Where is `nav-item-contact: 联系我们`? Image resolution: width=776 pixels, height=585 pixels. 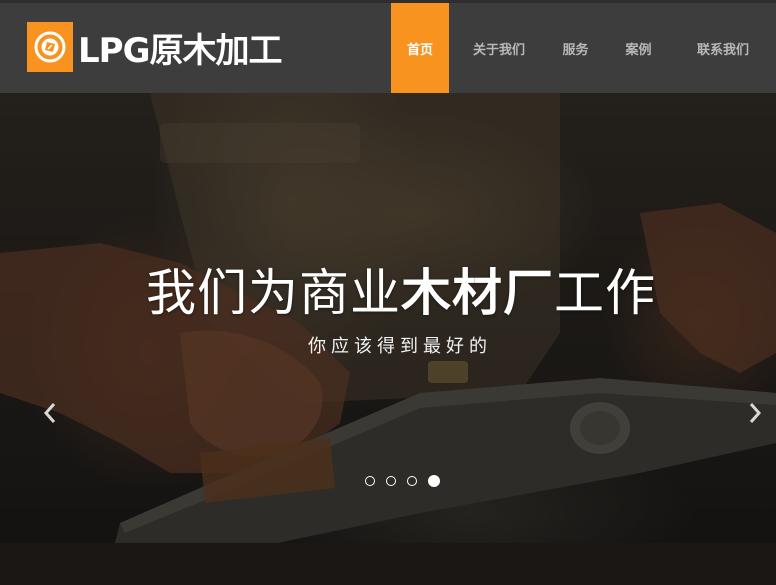 nav-item-contact: 联系我们 is located at coordinates (723, 48).